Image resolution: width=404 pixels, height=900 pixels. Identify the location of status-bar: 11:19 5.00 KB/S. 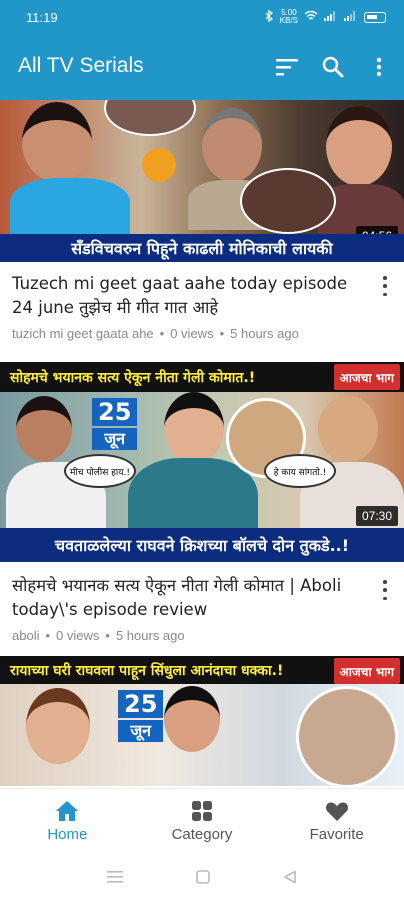
(202, 18).